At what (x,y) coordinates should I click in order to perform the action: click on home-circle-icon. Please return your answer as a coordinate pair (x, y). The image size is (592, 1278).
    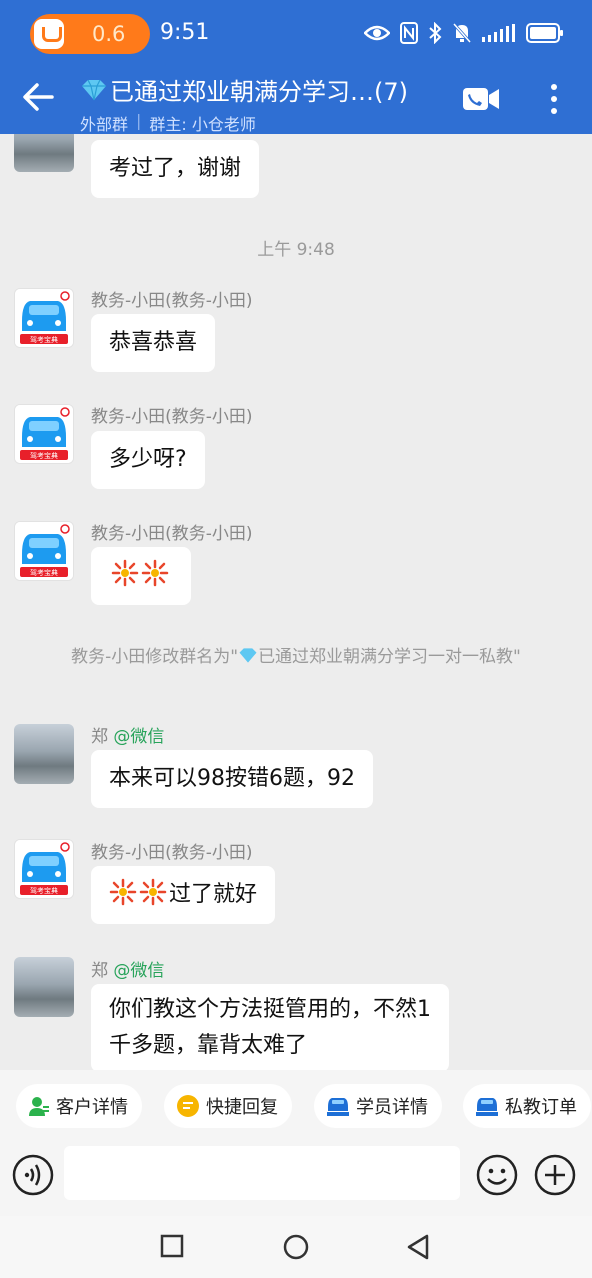
    Looking at the image, I should click on (296, 1247).